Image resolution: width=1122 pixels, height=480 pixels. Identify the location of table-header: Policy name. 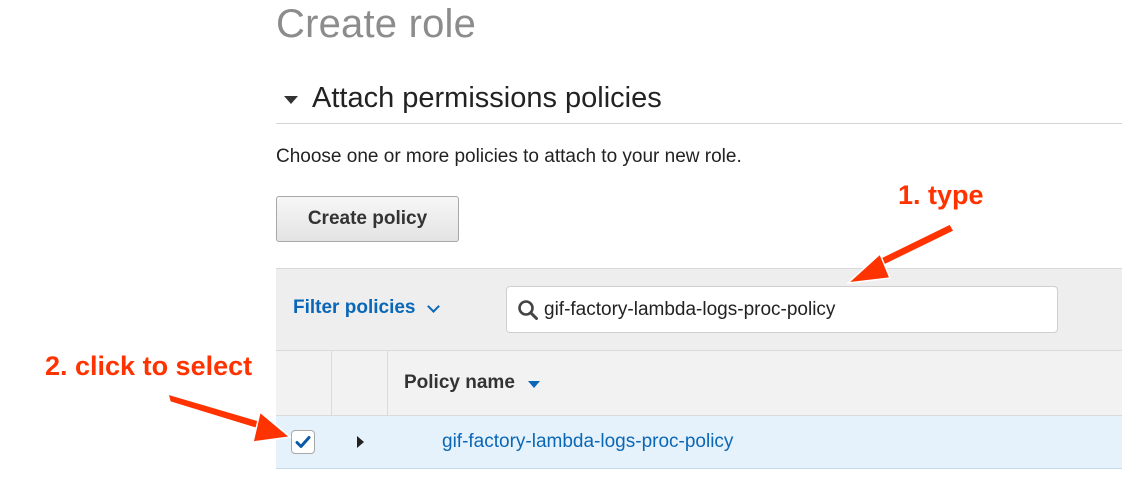
(699, 383).